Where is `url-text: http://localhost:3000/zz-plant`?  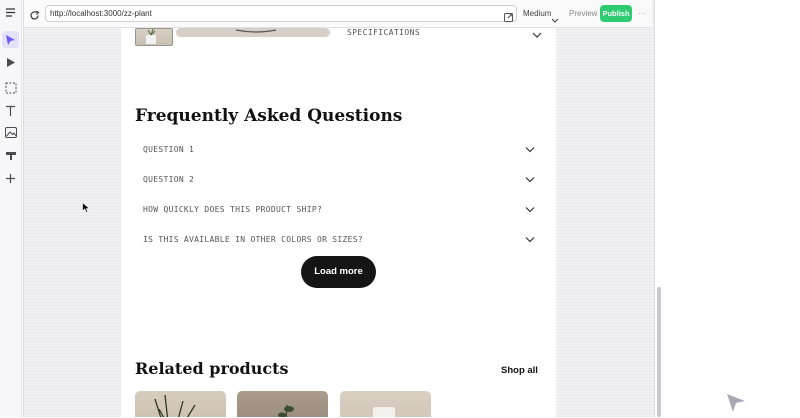
url-text: http://localhost:3000/zz-plant is located at coordinates (101, 13).